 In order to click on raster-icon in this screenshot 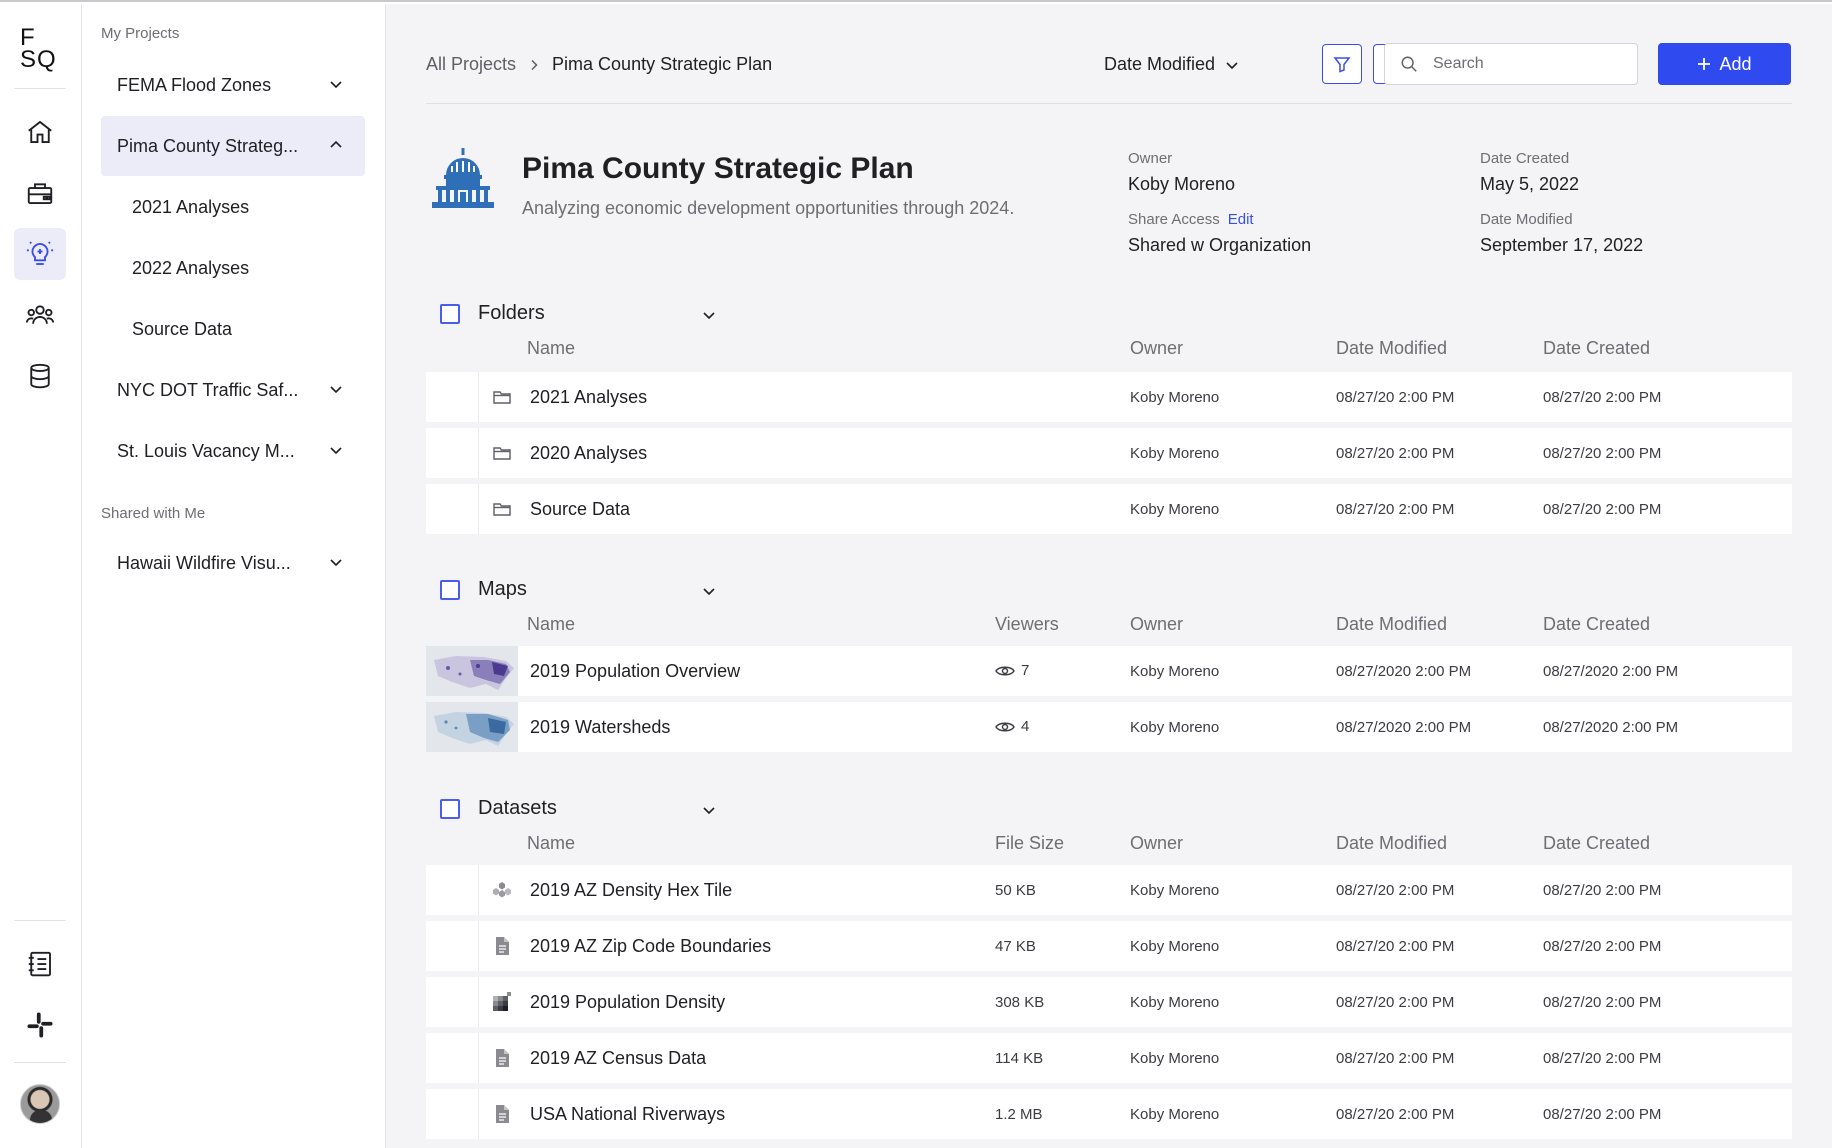, I will do `click(502, 1001)`.